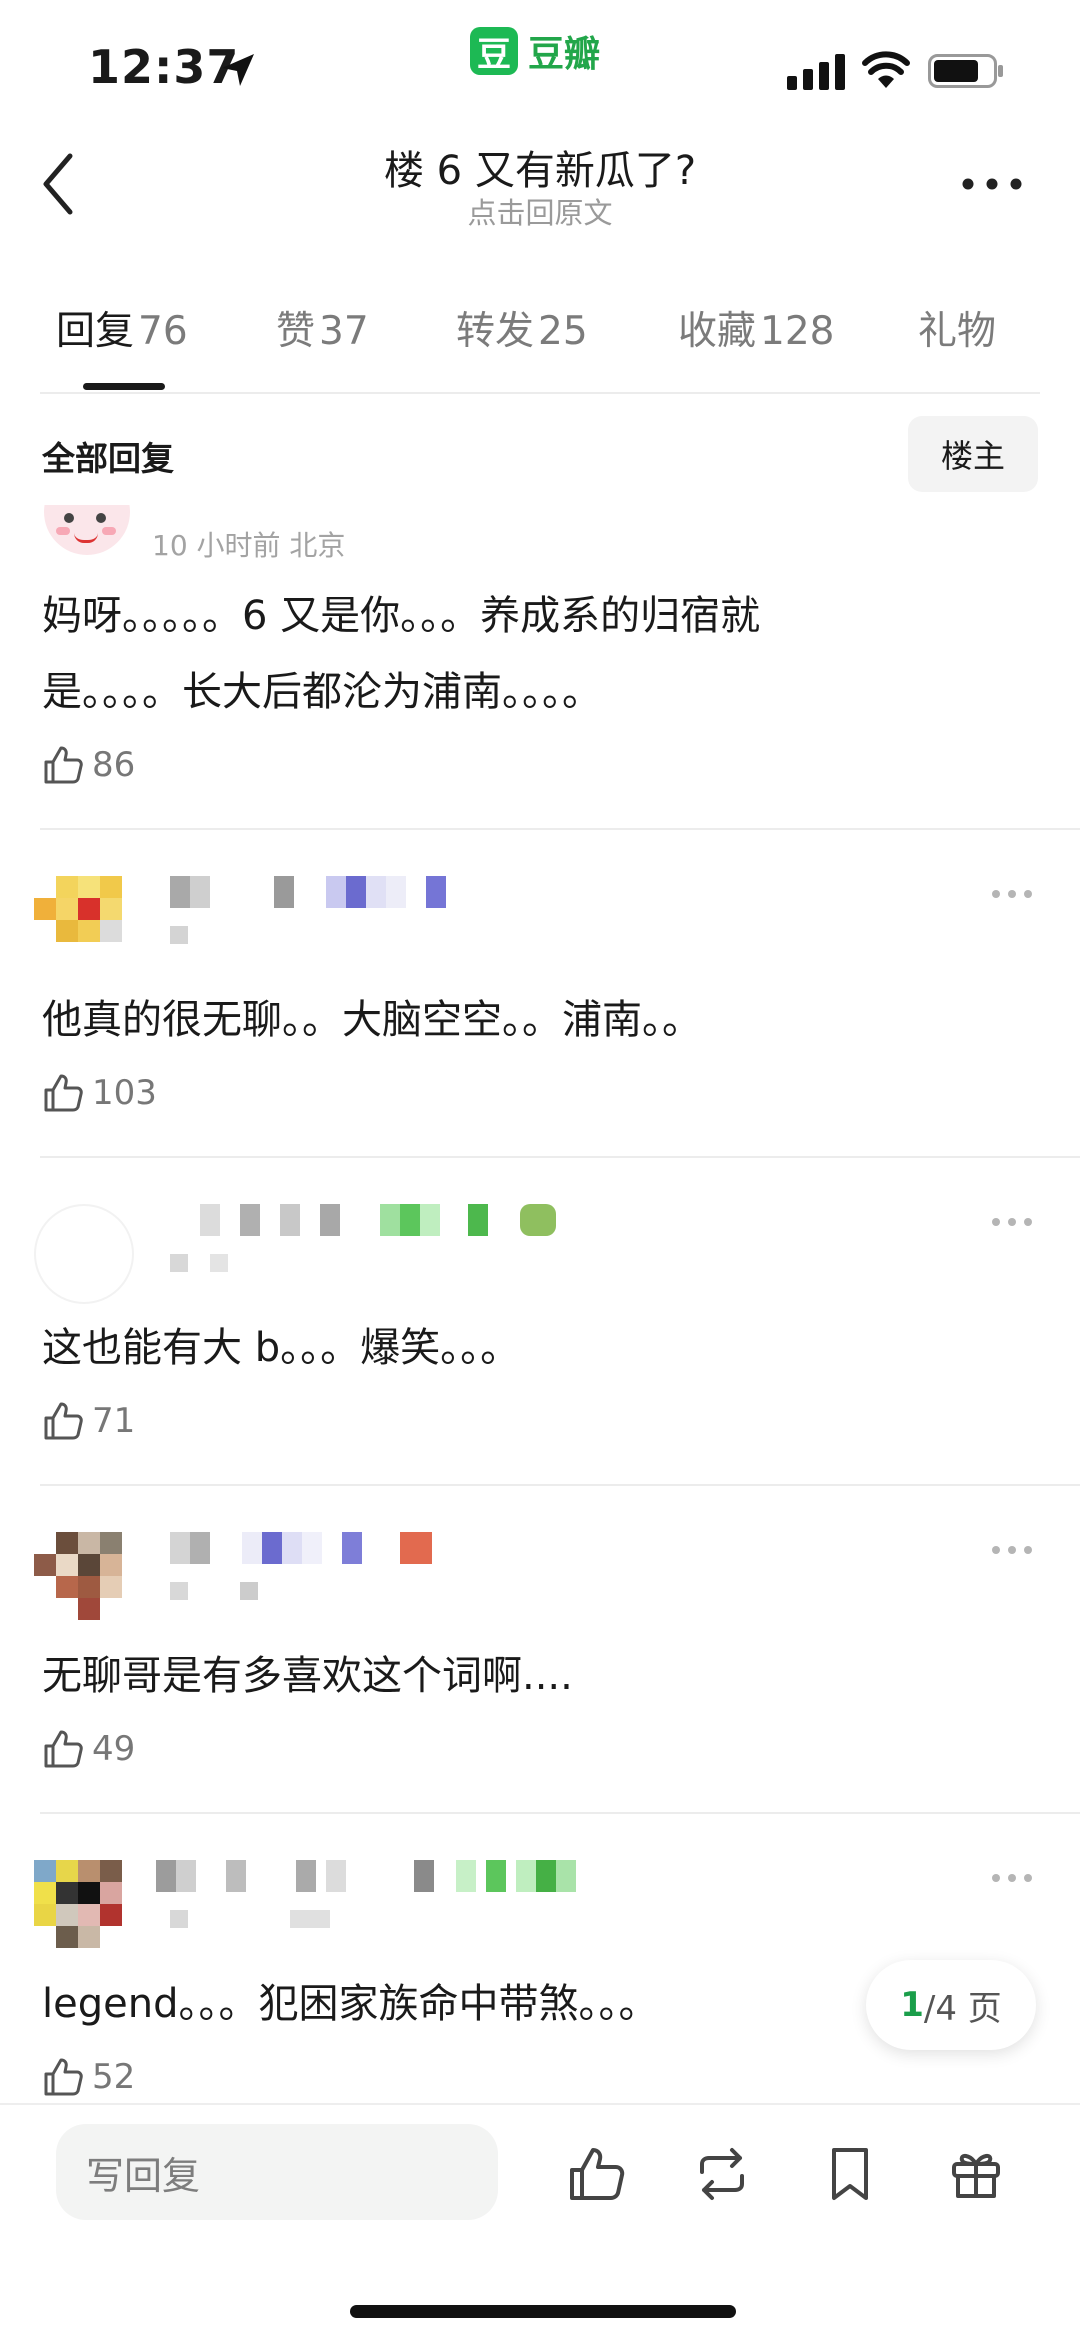 This screenshot has height=2337, width=1080. I want to click on comment-text: legend。。。犯困家族命中带煞。。。, so click(350, 2004).